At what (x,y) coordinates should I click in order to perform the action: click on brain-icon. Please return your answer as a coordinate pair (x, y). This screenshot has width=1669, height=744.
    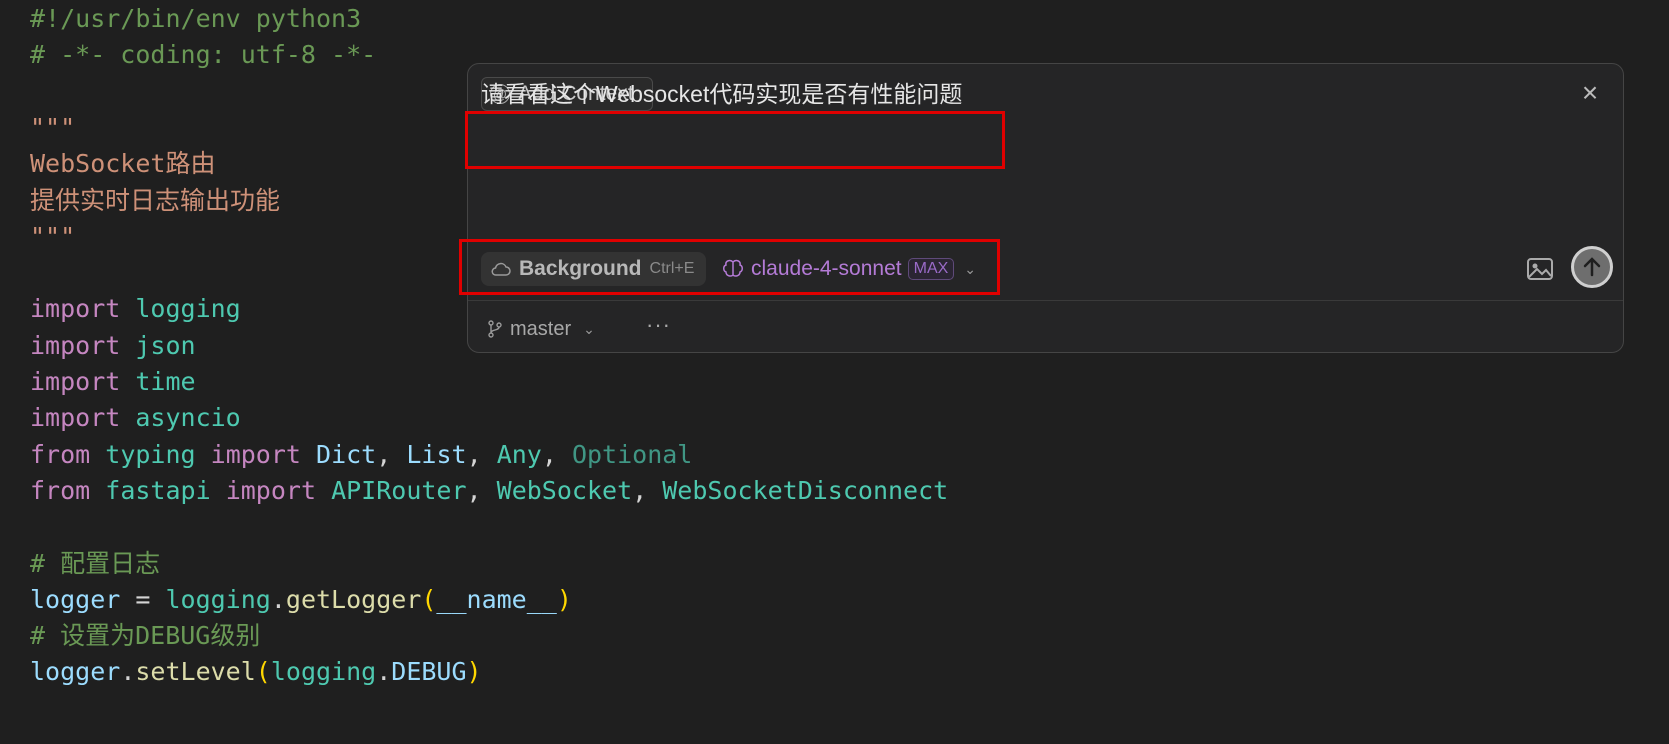
    Looking at the image, I should click on (733, 268).